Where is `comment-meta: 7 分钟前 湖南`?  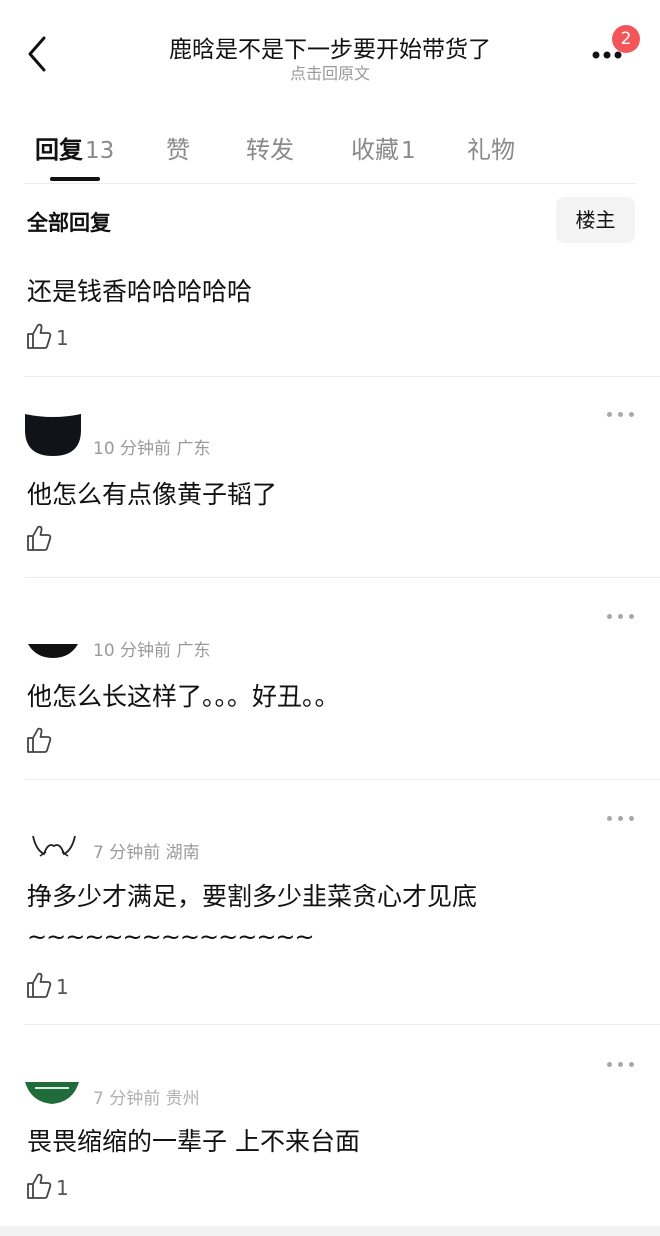
comment-meta: 7 分钟前 湖南 is located at coordinates (146, 853).